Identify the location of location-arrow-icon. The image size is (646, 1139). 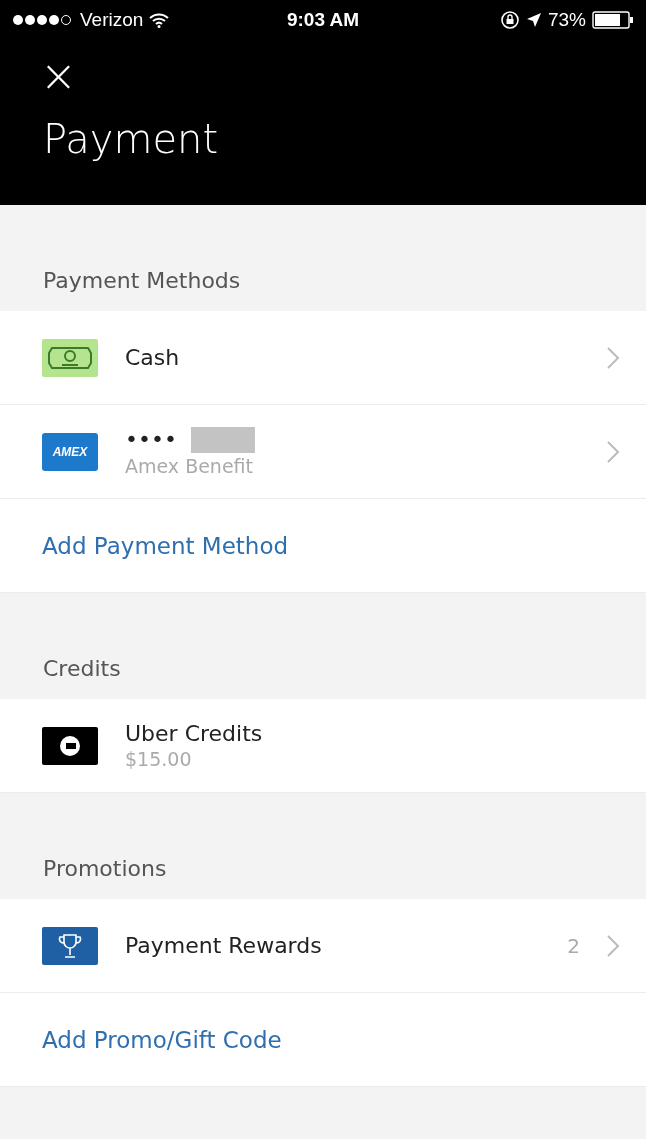
(533, 20).